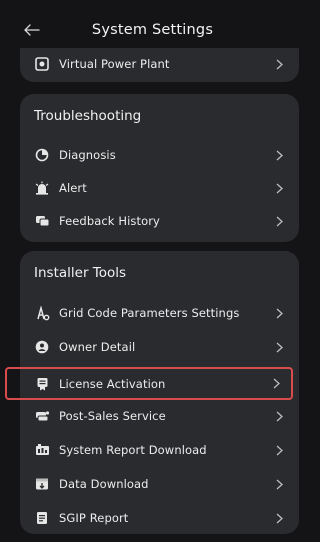 This screenshot has width=320, height=542. What do you see at coordinates (42, 518) in the screenshot?
I see `document-icon` at bounding box center [42, 518].